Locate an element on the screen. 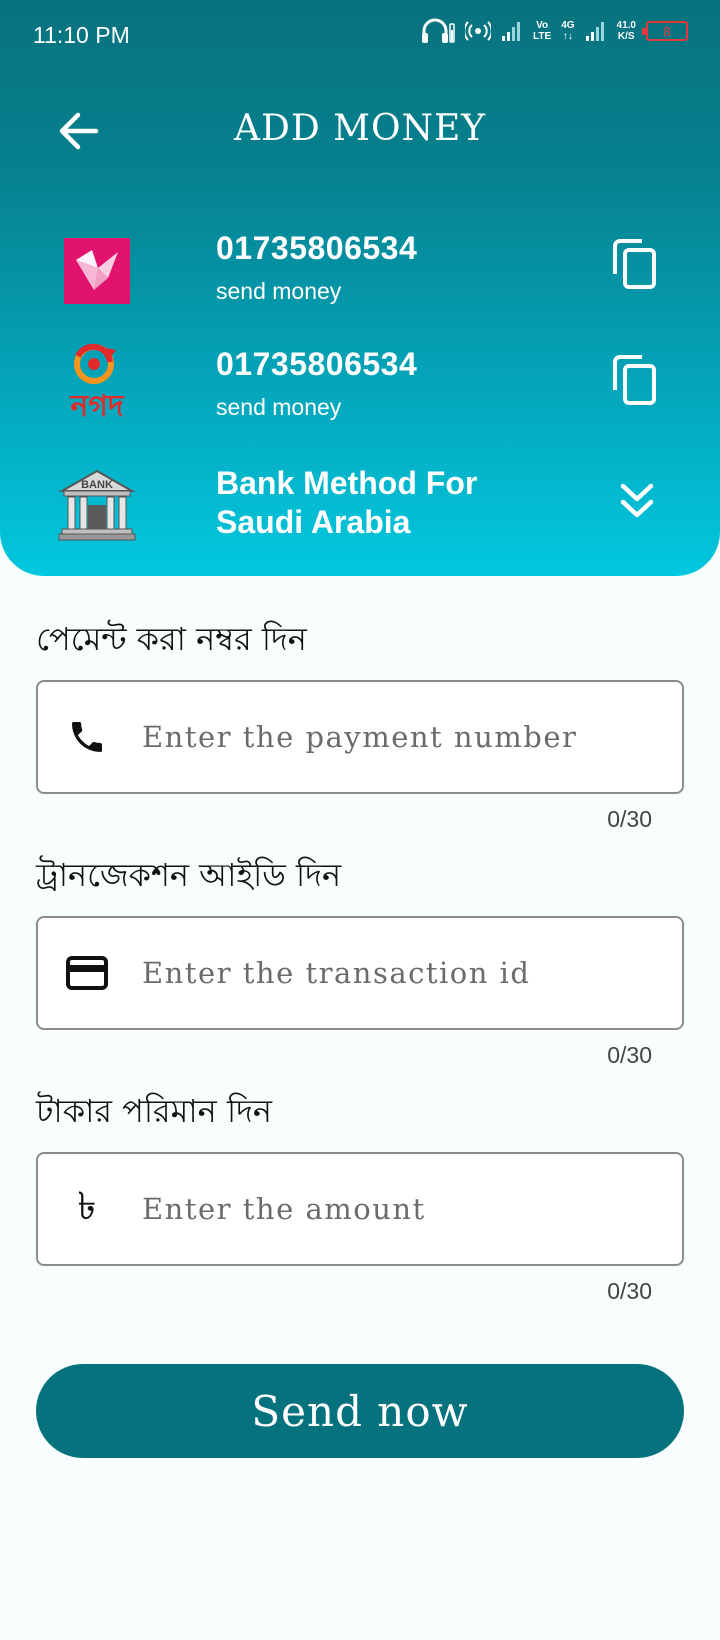 Image resolution: width=720 pixels, height=1640 pixels. transaction-id-field is located at coordinates (360, 973).